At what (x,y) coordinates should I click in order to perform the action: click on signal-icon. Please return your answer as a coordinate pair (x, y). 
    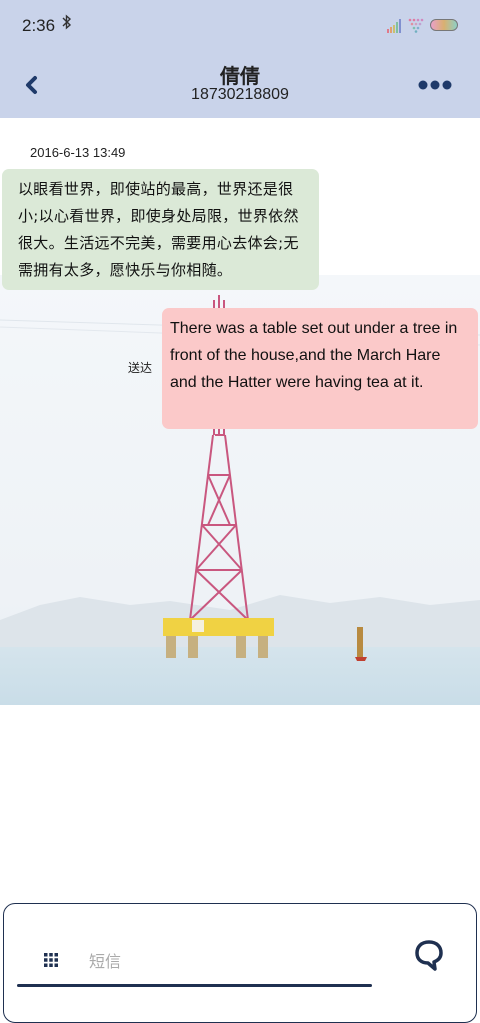
    Looking at the image, I should click on (394, 26).